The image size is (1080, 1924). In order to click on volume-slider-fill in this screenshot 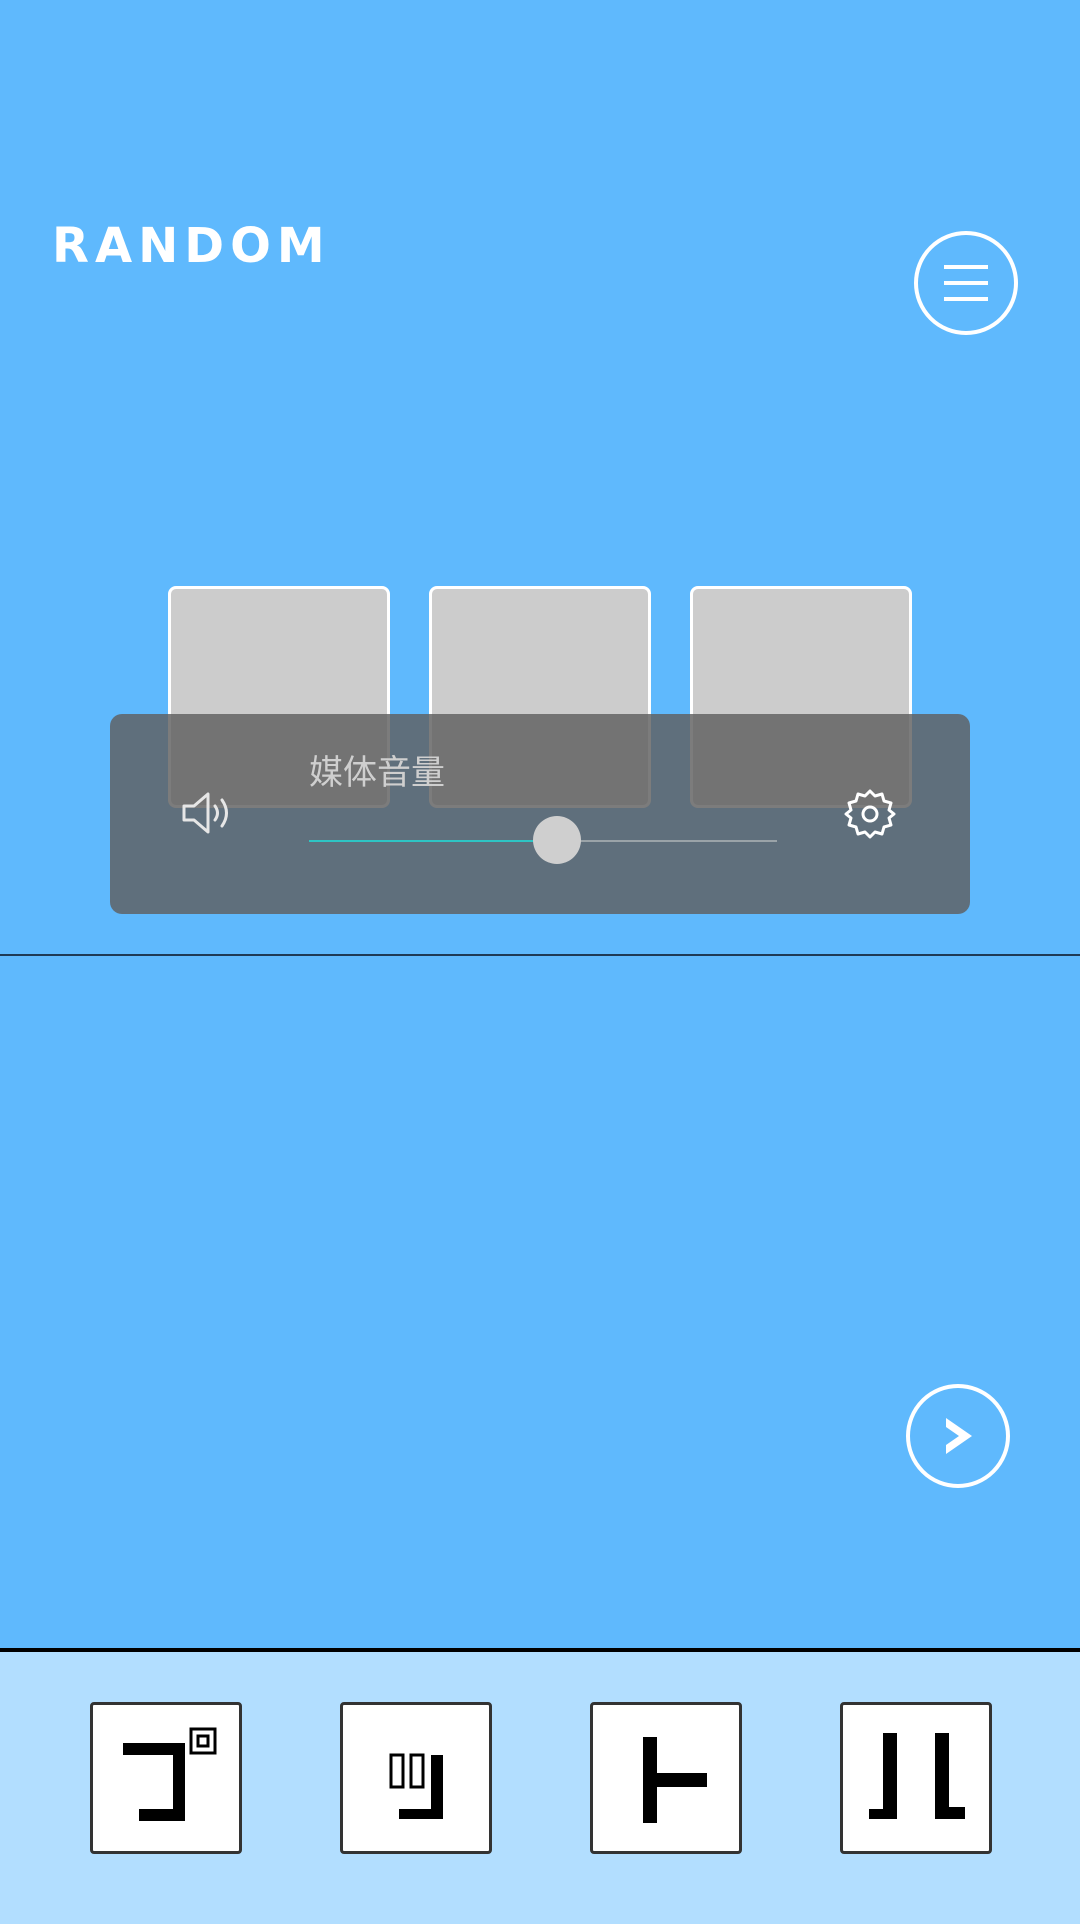, I will do `click(433, 841)`.